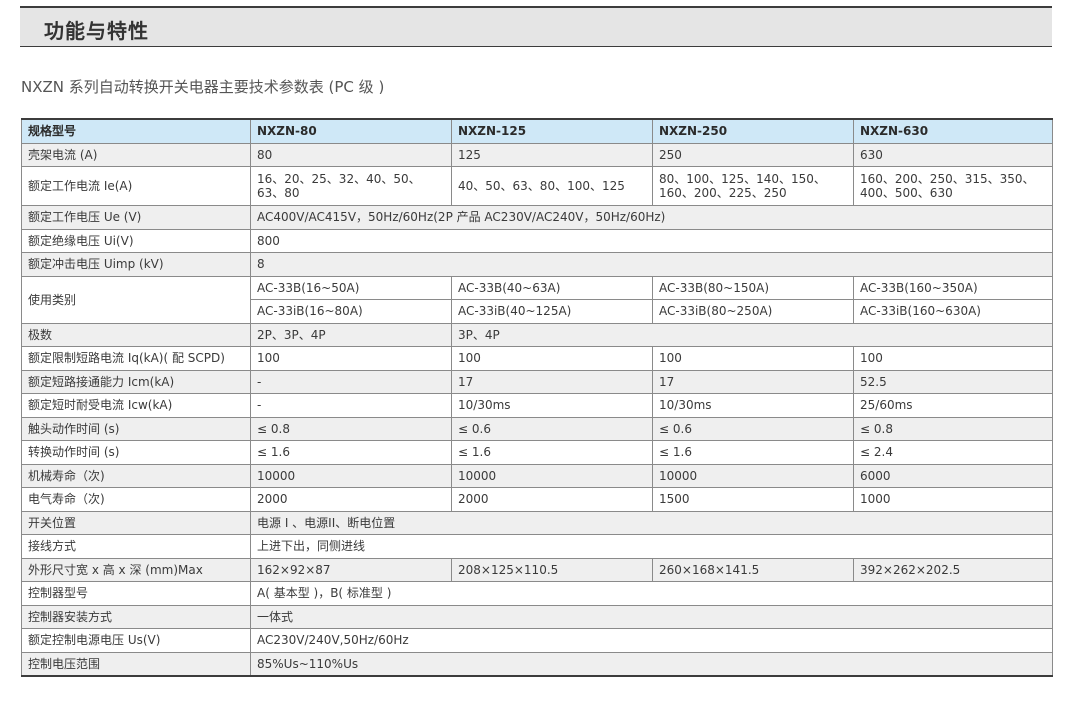  I want to click on table-row: 转换动作时间 (s) ≤ 1.6 ≤ 1.6 ≤ 1.6 ≤ 2.4, so click(537, 452).